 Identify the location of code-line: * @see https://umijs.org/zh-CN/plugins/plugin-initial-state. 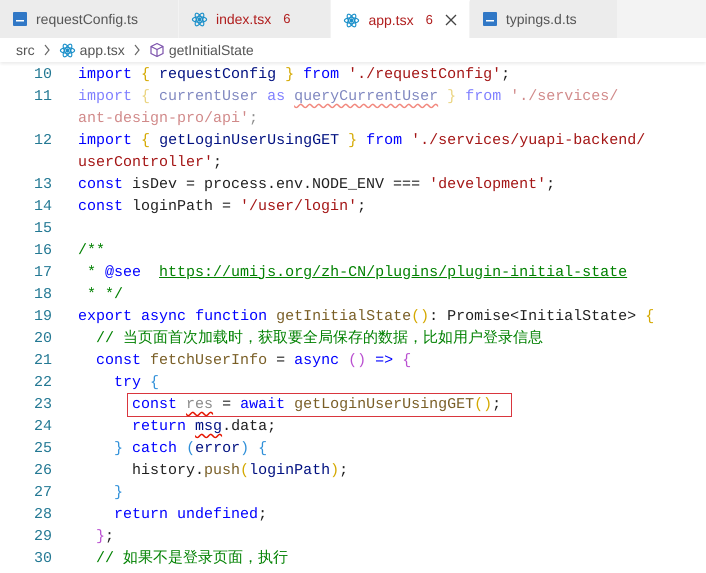
(357, 272).